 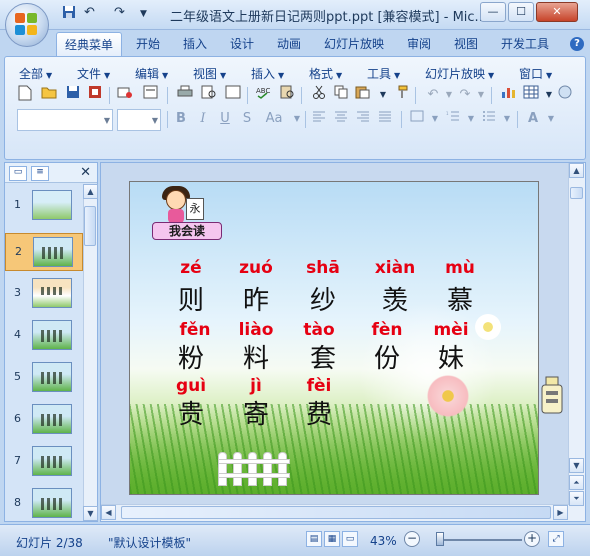 I want to click on slide-thumbnail: 7, so click(x=44, y=462).